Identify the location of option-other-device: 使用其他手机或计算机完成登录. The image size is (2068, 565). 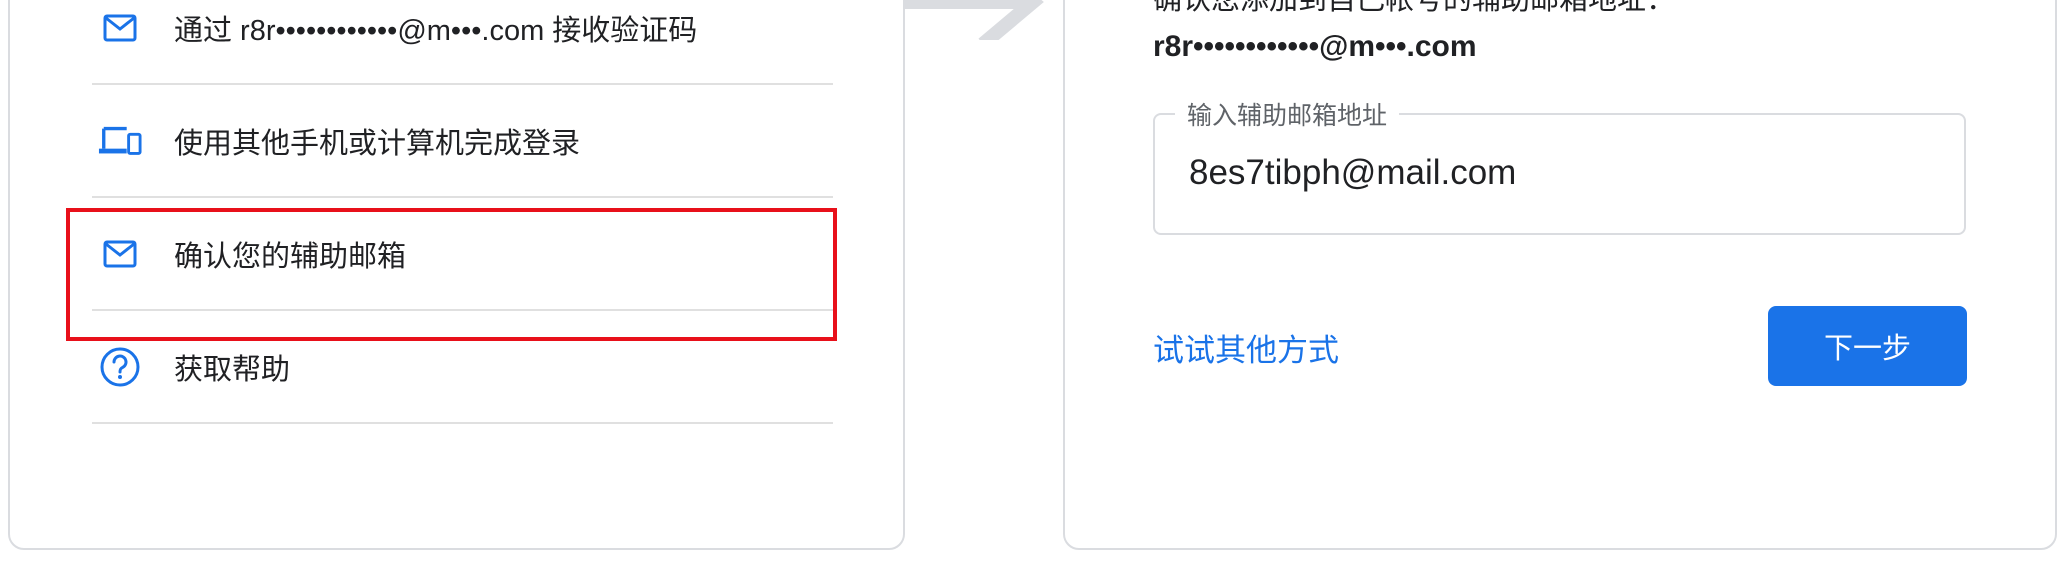
(462, 141).